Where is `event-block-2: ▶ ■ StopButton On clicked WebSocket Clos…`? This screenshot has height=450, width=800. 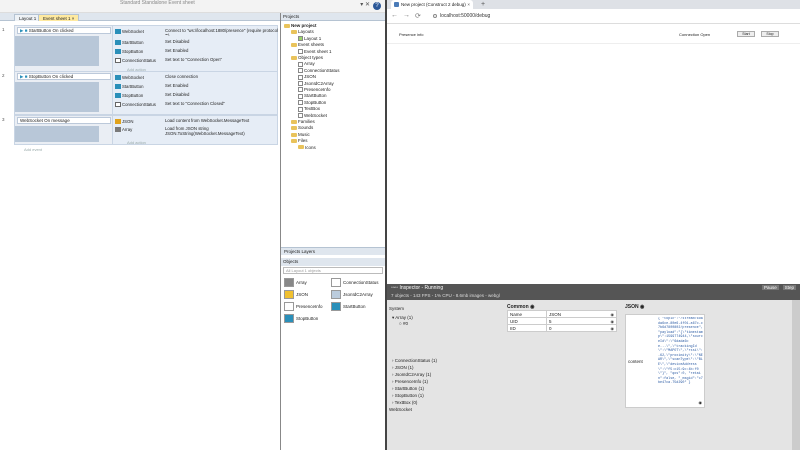
event-block-2: ▶ ■ StopButton On clicked WebSocket Clos… is located at coordinates (146, 93).